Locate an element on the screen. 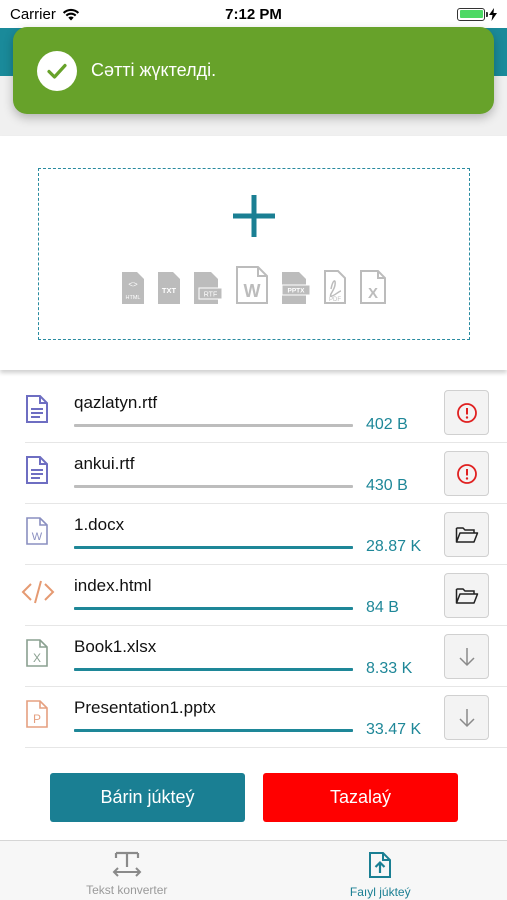 Image resolution: width=507 pixels, height=900 pixels. upload-all-button: Bárin júkteý is located at coordinates (147, 797).